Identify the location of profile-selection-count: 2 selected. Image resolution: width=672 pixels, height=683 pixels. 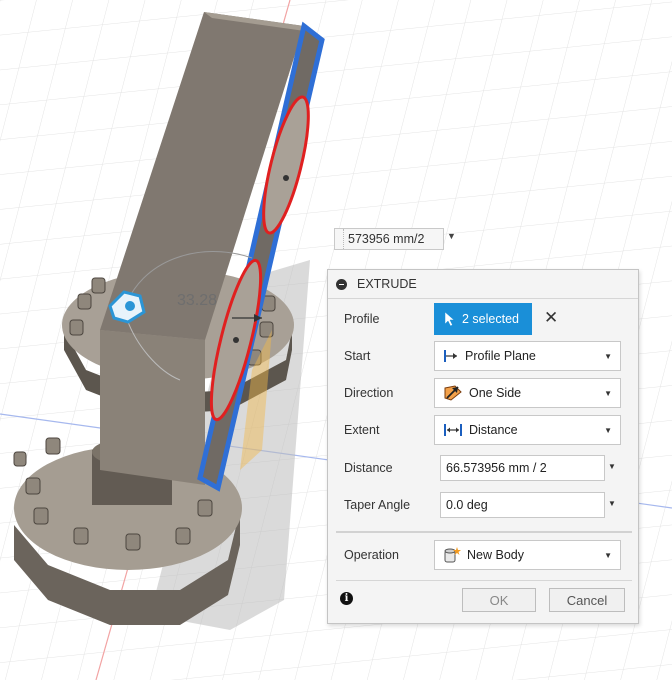
(490, 319).